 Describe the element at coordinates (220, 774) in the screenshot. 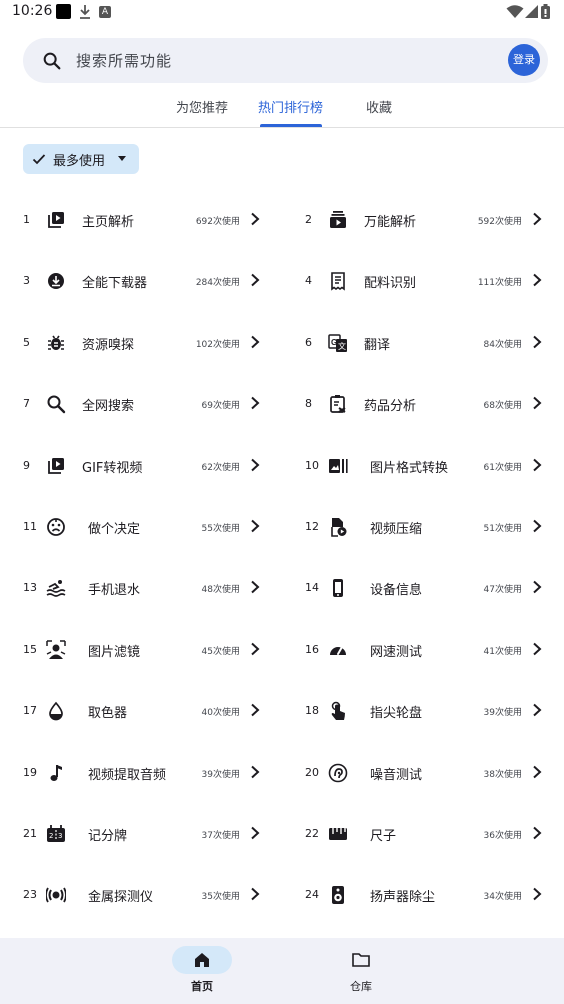

I see `usage-count: 39次使用` at that location.